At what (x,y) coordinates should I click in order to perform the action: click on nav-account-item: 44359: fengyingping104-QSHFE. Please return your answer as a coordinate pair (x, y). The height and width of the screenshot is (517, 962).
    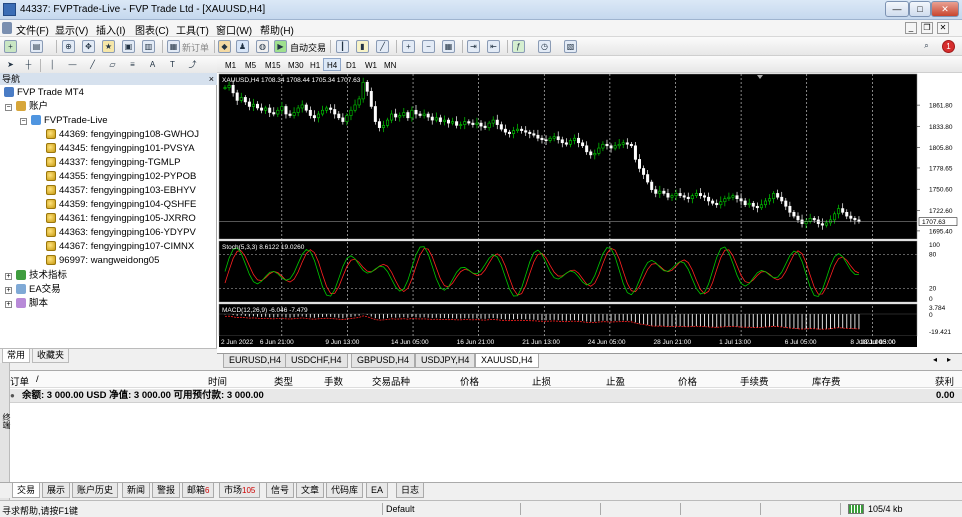
    Looking at the image, I should click on (121, 205).